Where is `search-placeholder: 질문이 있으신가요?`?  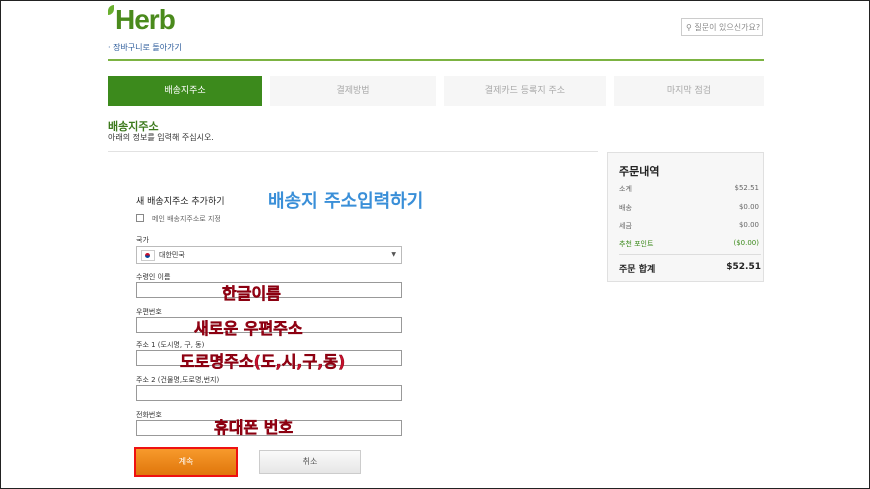 search-placeholder: 질문이 있으신가요? is located at coordinates (727, 27).